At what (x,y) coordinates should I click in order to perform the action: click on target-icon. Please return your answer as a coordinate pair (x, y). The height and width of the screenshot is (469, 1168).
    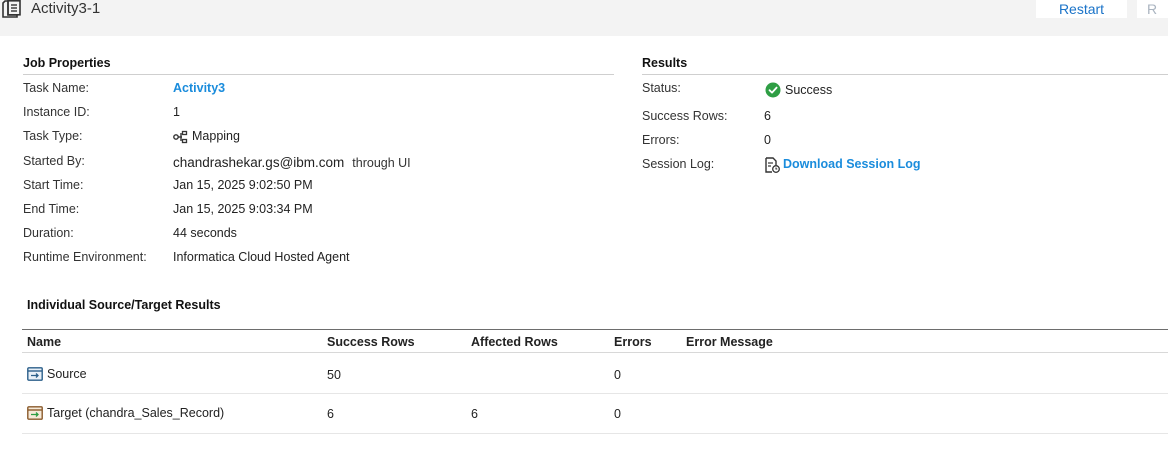
    Looking at the image, I should click on (35, 414).